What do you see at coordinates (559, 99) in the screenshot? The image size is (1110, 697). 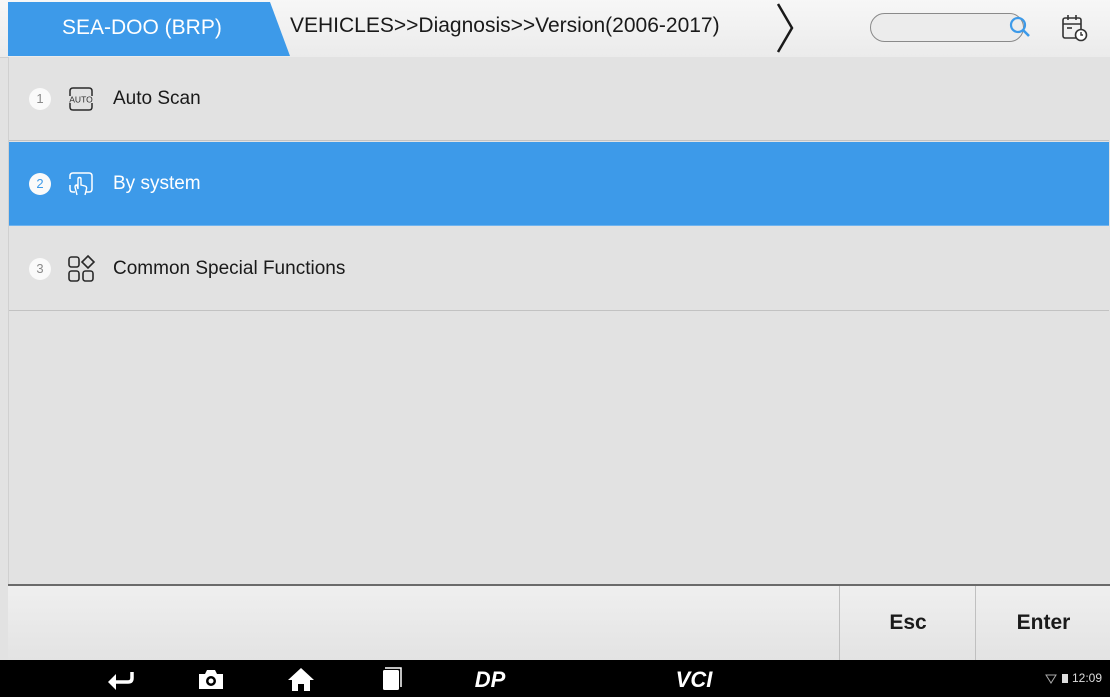 I see `menu-item-auto-scan: 1 AUTO Auto Scan` at bounding box center [559, 99].